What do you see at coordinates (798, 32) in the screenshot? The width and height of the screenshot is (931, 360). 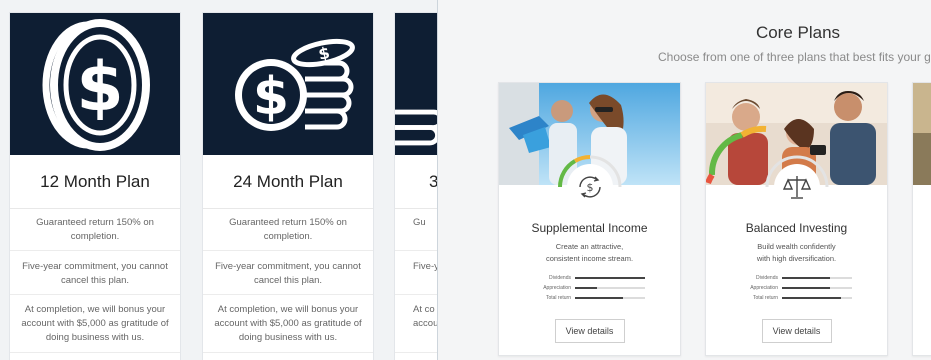 I see `page-title: Core Plans` at bounding box center [798, 32].